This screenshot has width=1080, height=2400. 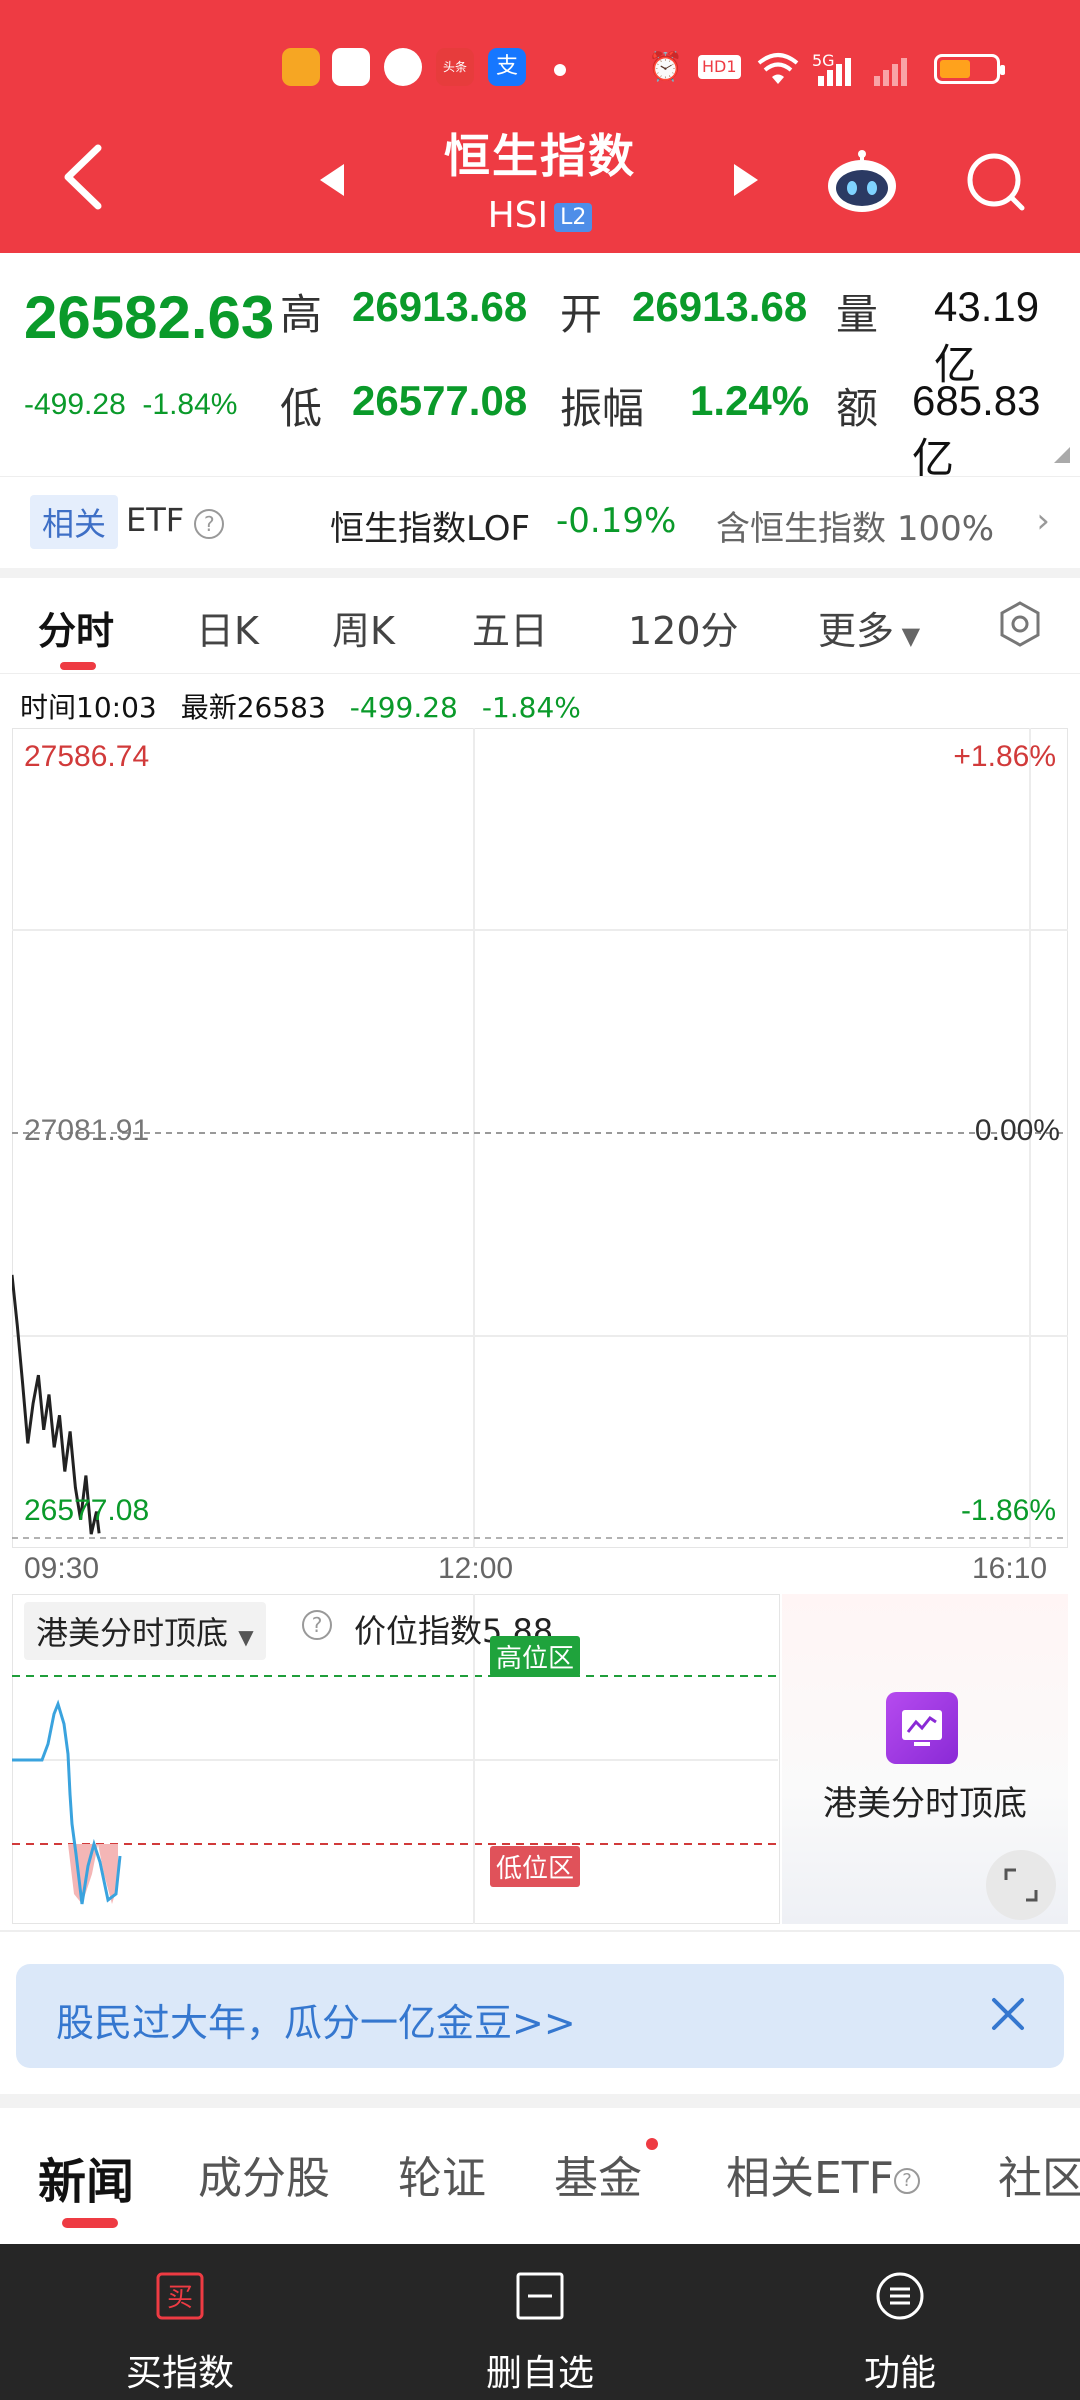 I want to click on tab-120min: 120分, so click(x=683, y=627).